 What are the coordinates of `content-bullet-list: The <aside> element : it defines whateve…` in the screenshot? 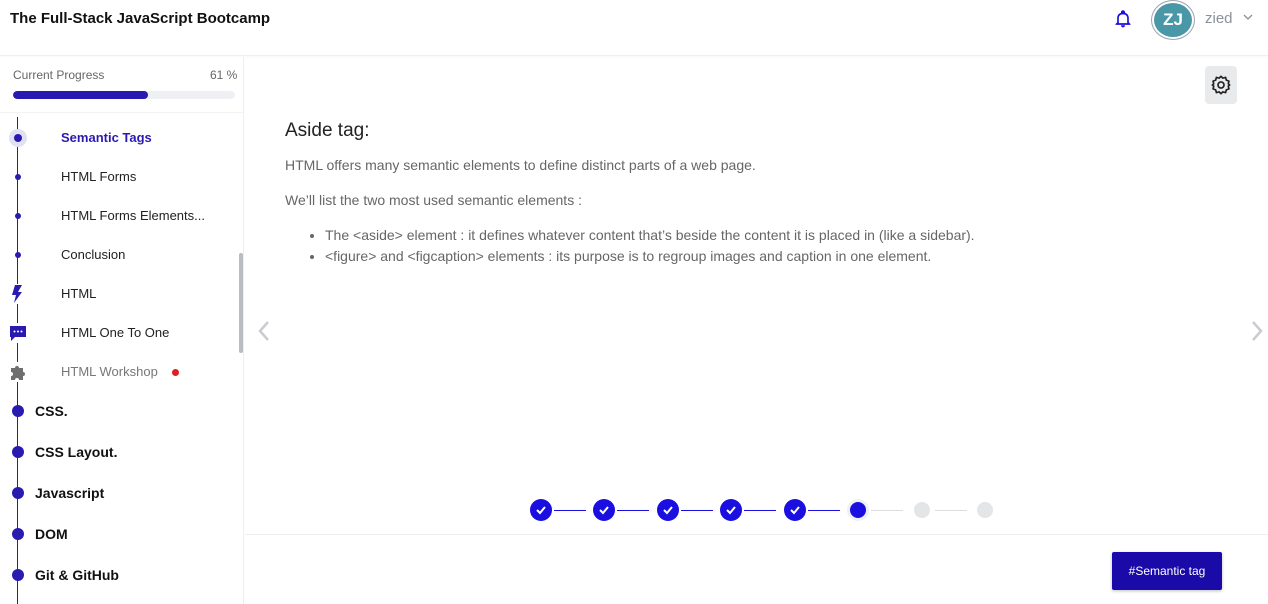 It's located at (641, 246).